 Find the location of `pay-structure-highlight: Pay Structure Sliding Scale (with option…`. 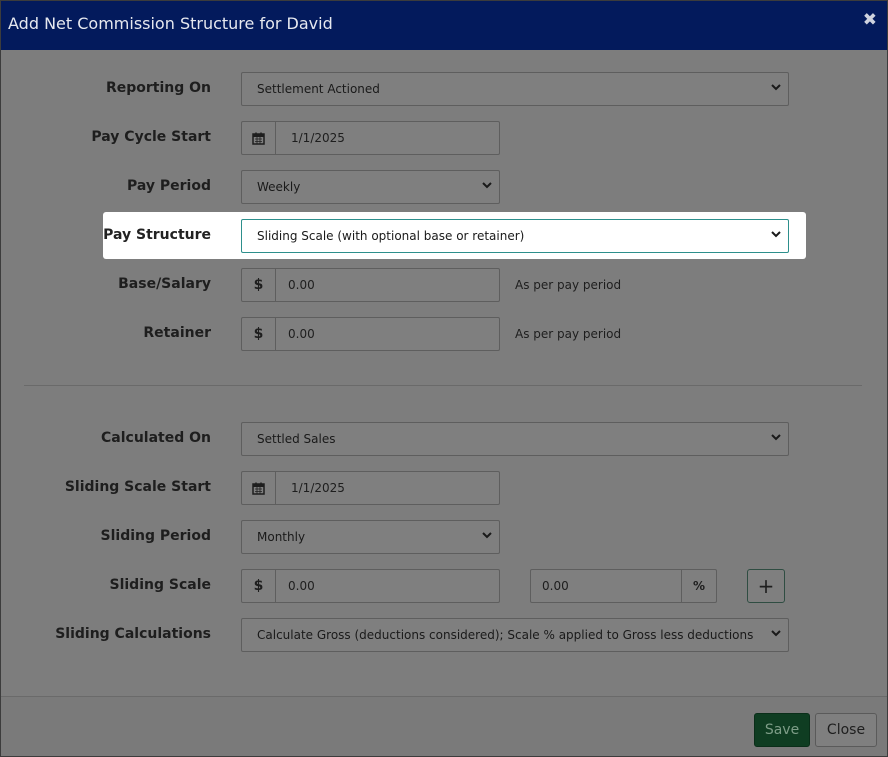

pay-structure-highlight: Pay Structure Sliding Scale (with option… is located at coordinates (454, 235).